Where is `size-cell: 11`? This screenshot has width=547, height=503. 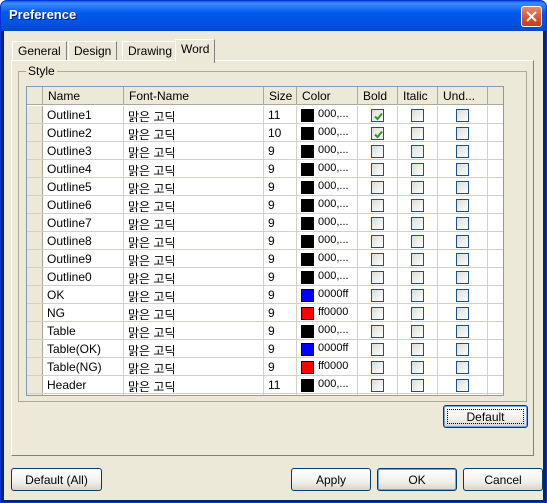 size-cell: 11 is located at coordinates (280, 385).